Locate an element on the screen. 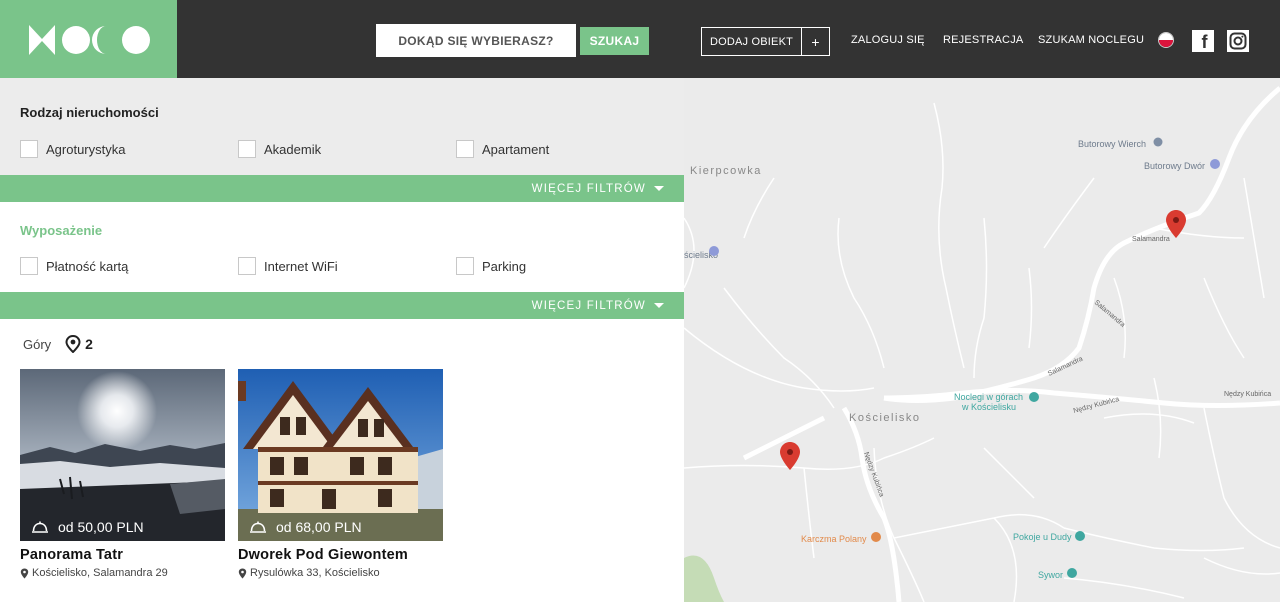 The height and width of the screenshot is (602, 1280). property-type-title: Rodzaj nieruchomości is located at coordinates (89, 112).